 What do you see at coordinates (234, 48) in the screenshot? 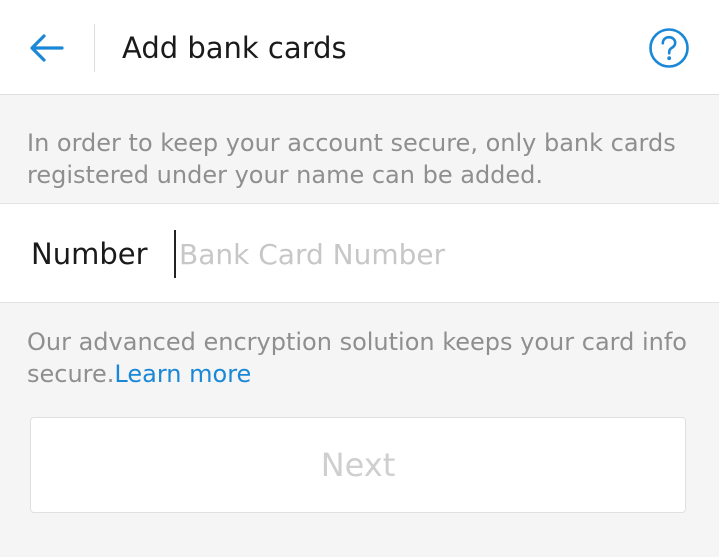
I see `page-title: Add bank cards` at bounding box center [234, 48].